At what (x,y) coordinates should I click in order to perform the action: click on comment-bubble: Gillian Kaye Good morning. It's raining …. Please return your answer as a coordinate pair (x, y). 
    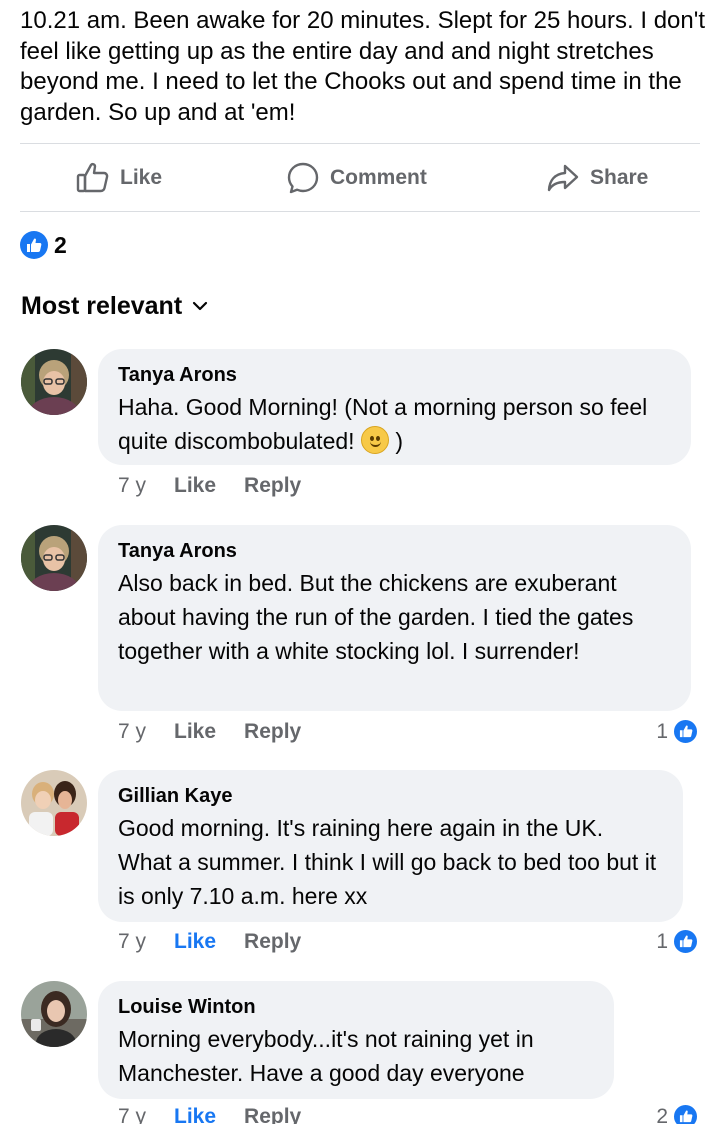
    Looking at the image, I should click on (390, 846).